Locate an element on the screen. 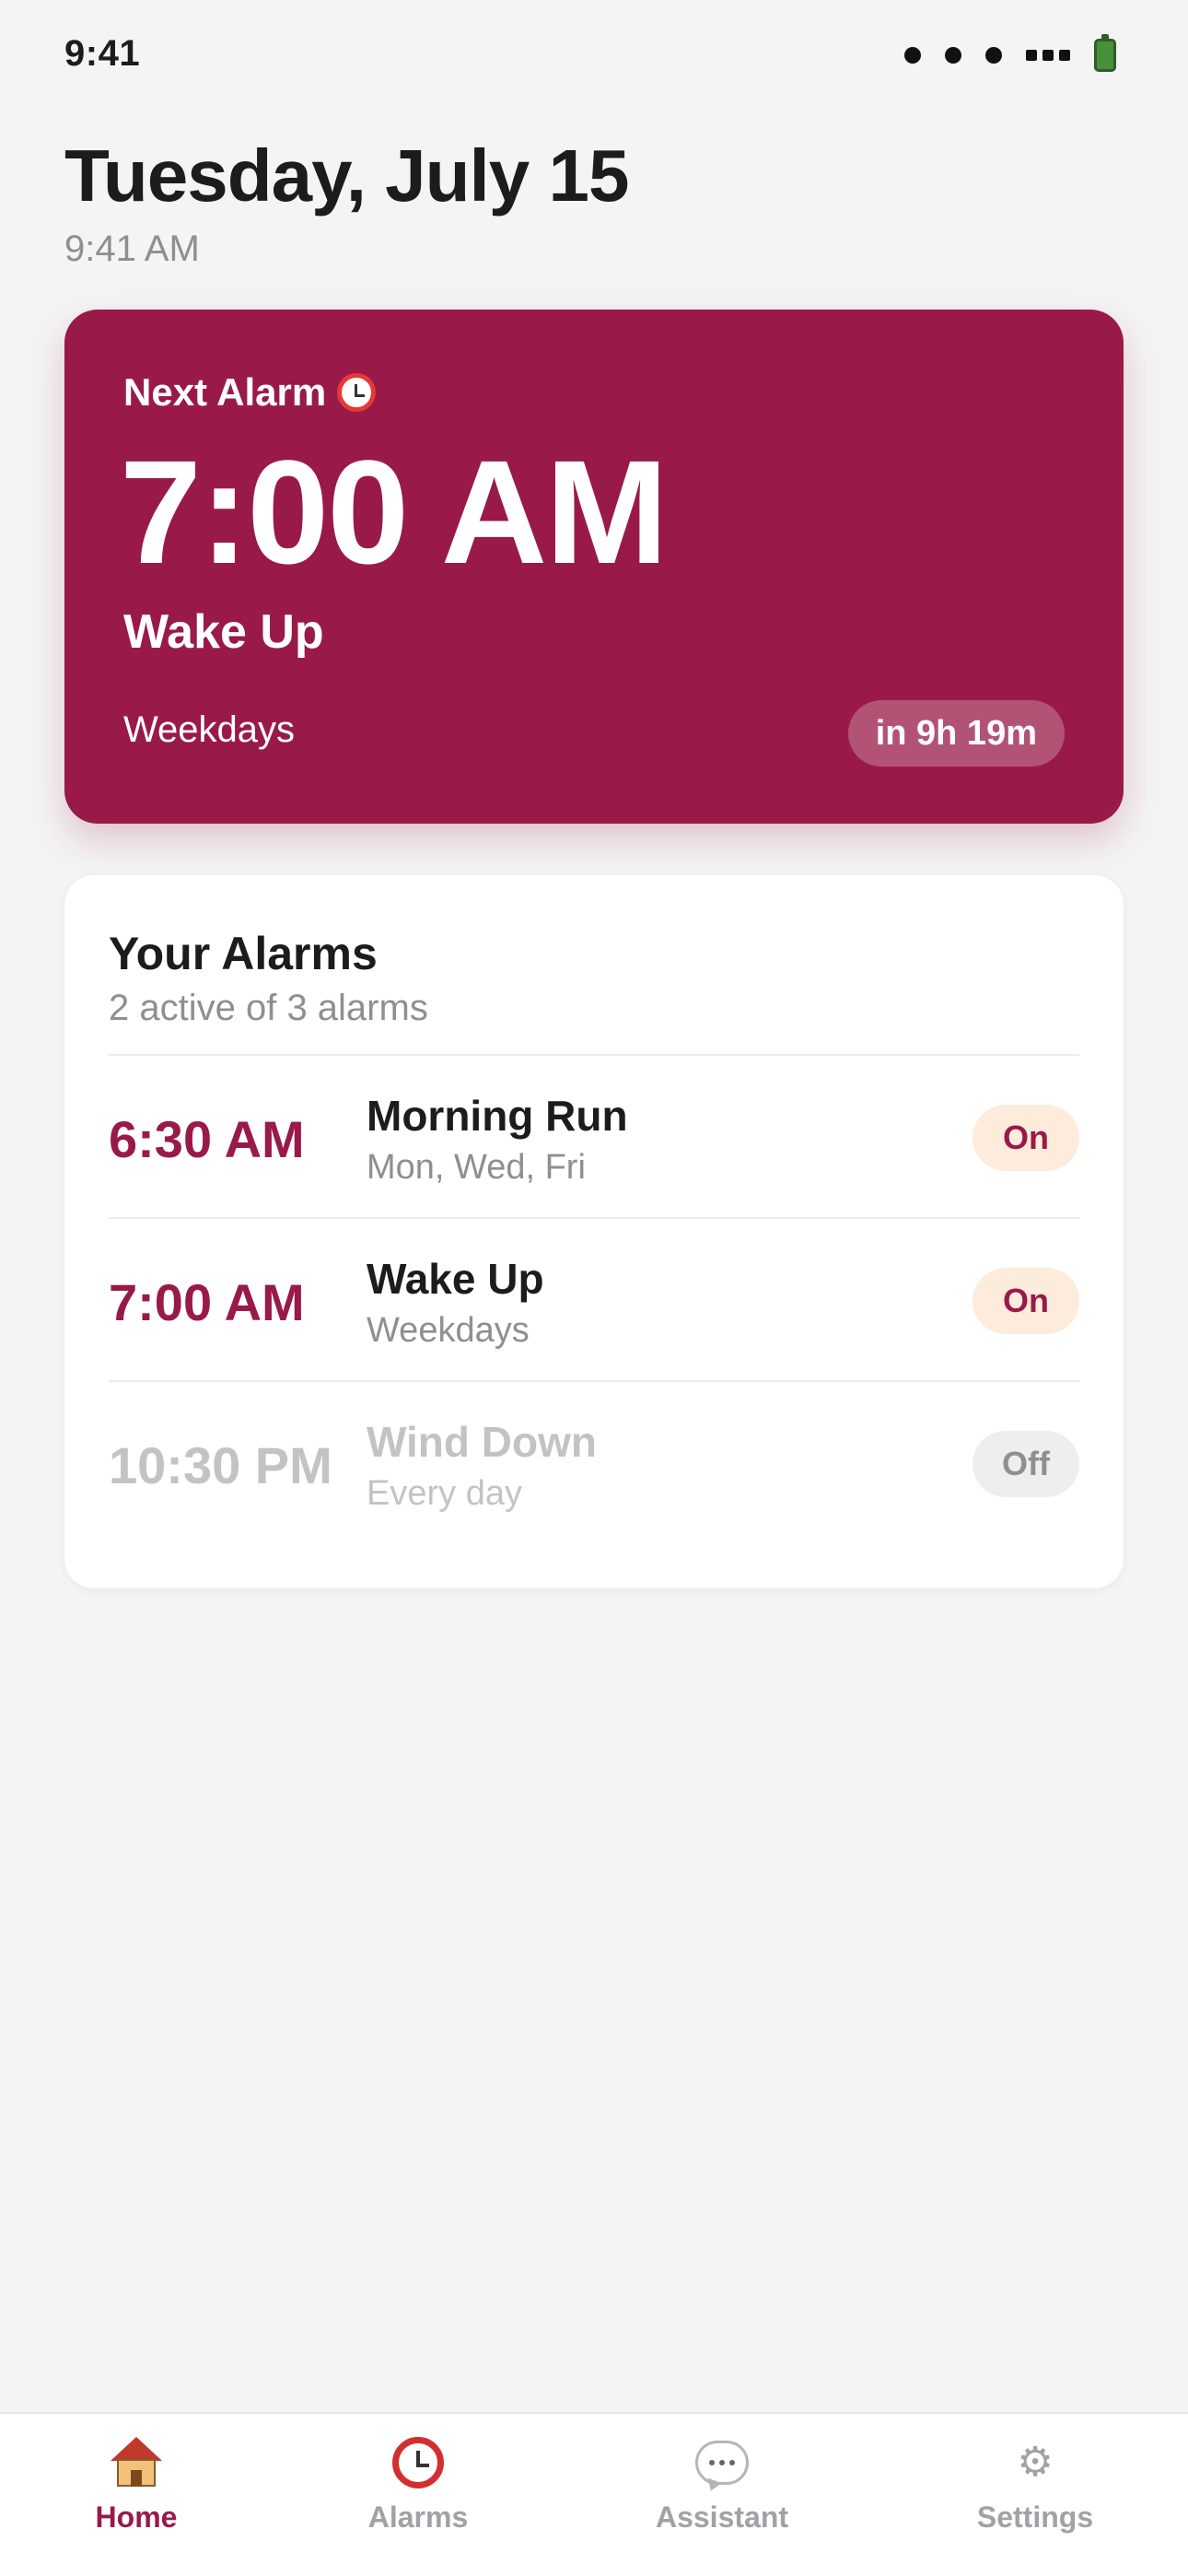  alarms-subtitle: 2 active of 3 alarms is located at coordinates (268, 1008).